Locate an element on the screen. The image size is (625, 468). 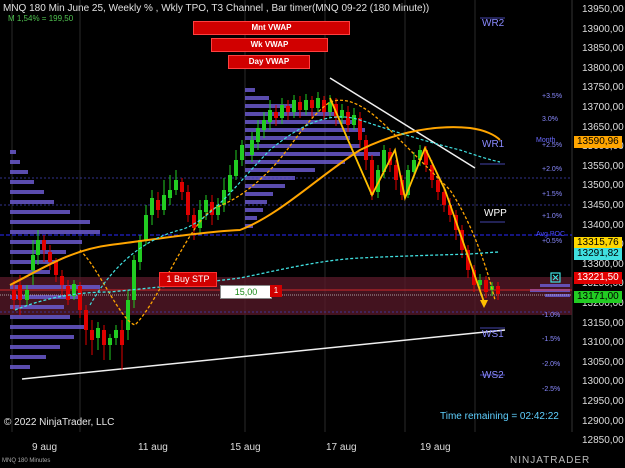
price-tick-label: 12900,00 is located at coordinates (603, 421).